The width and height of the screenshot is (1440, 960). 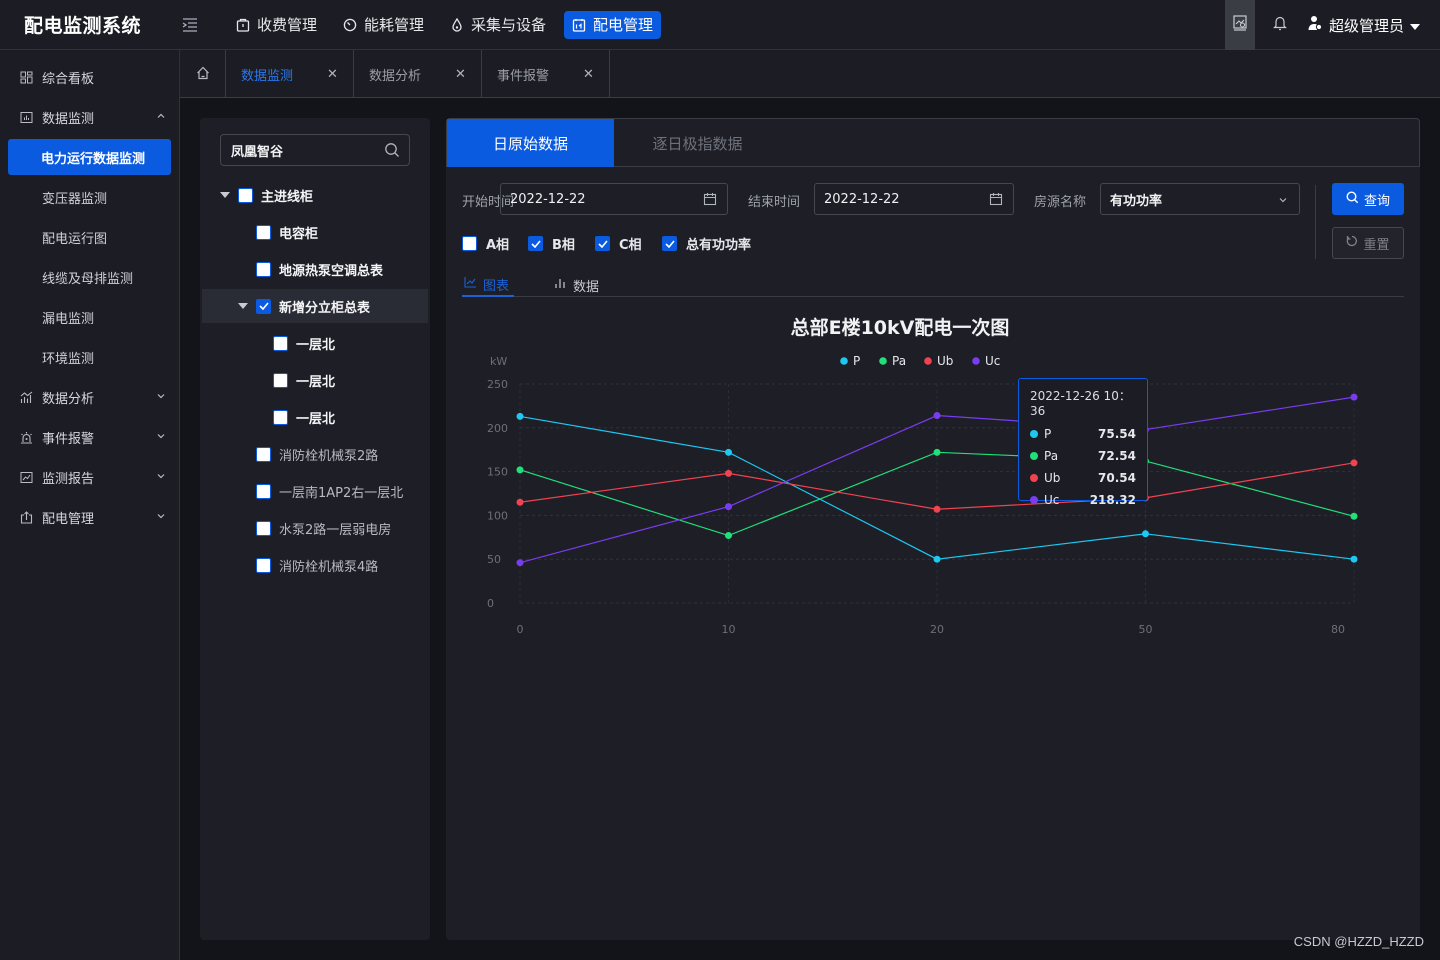 What do you see at coordinates (203, 74) in the screenshot?
I see `tab-home` at bounding box center [203, 74].